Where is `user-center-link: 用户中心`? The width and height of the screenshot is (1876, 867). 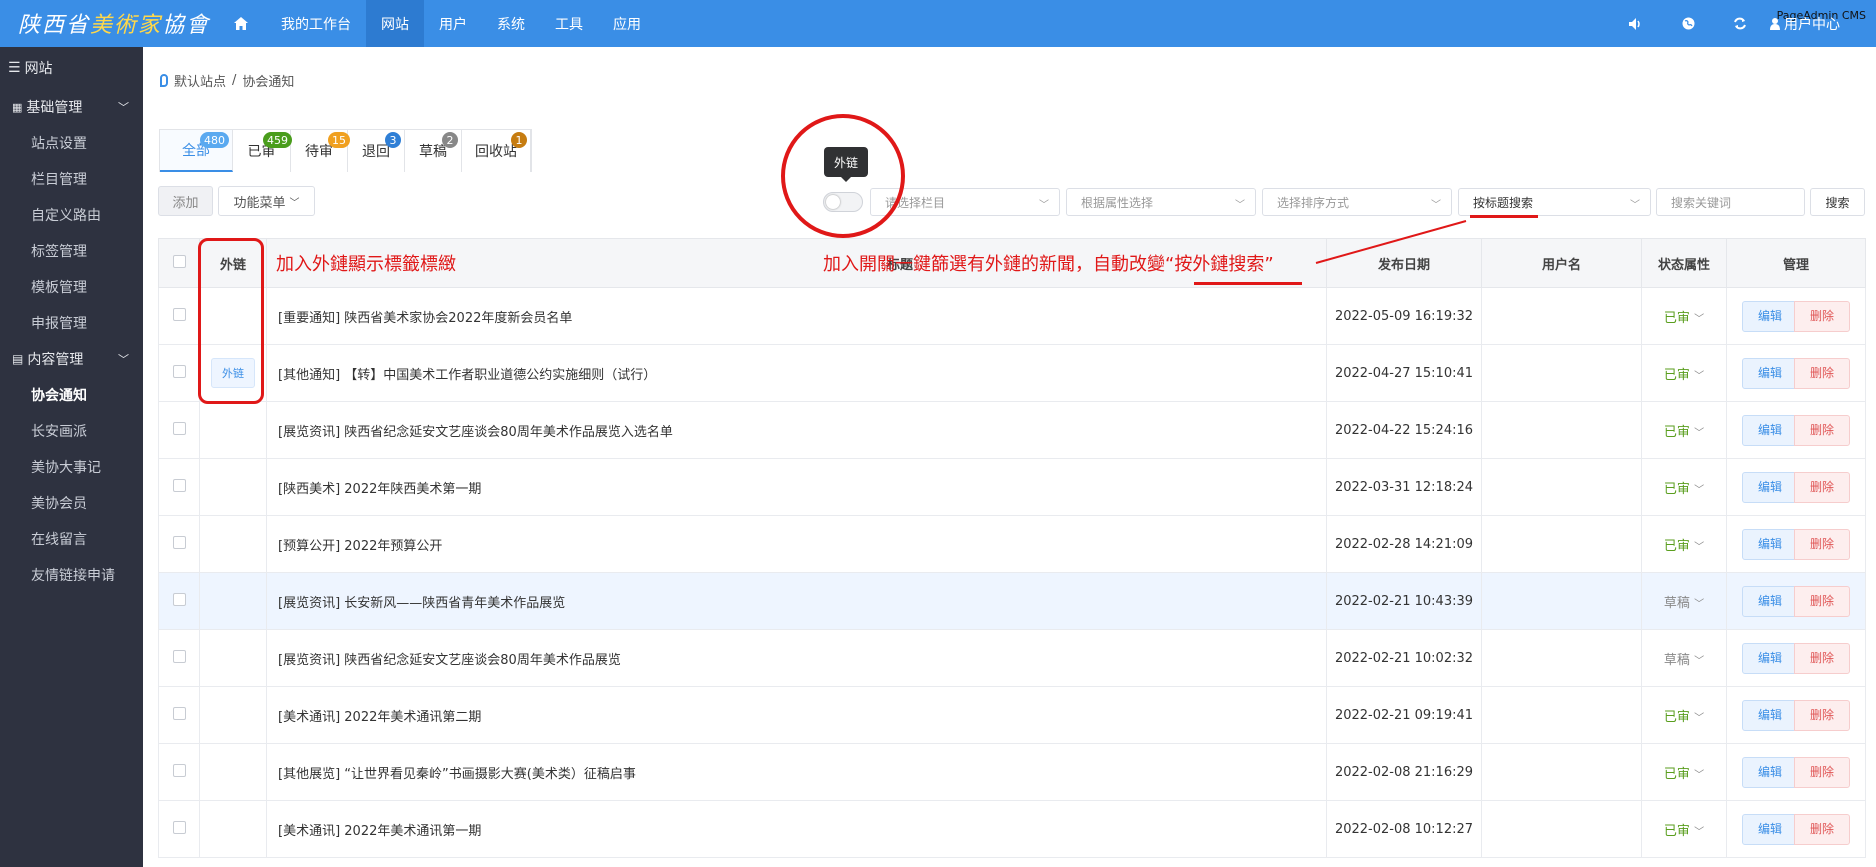
user-center-link: 用户中心 is located at coordinates (1821, 24).